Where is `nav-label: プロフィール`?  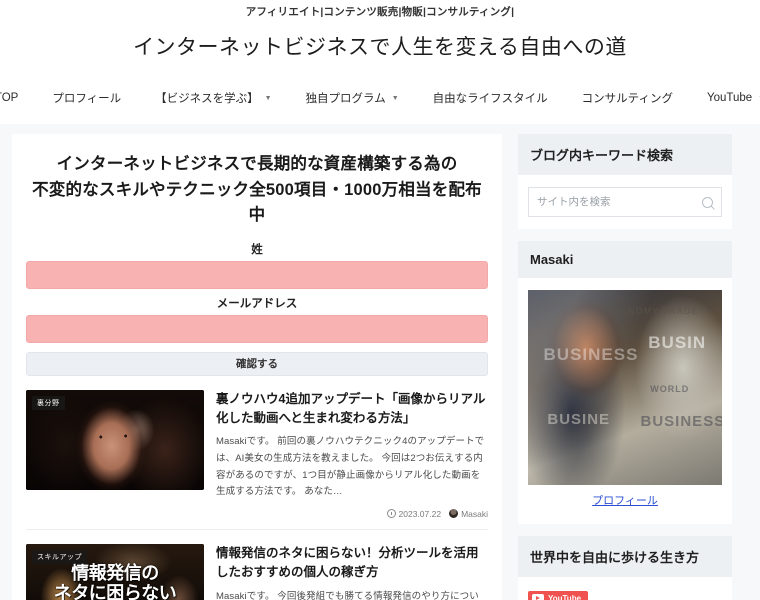
nav-label: プロフィール is located at coordinates (87, 99).